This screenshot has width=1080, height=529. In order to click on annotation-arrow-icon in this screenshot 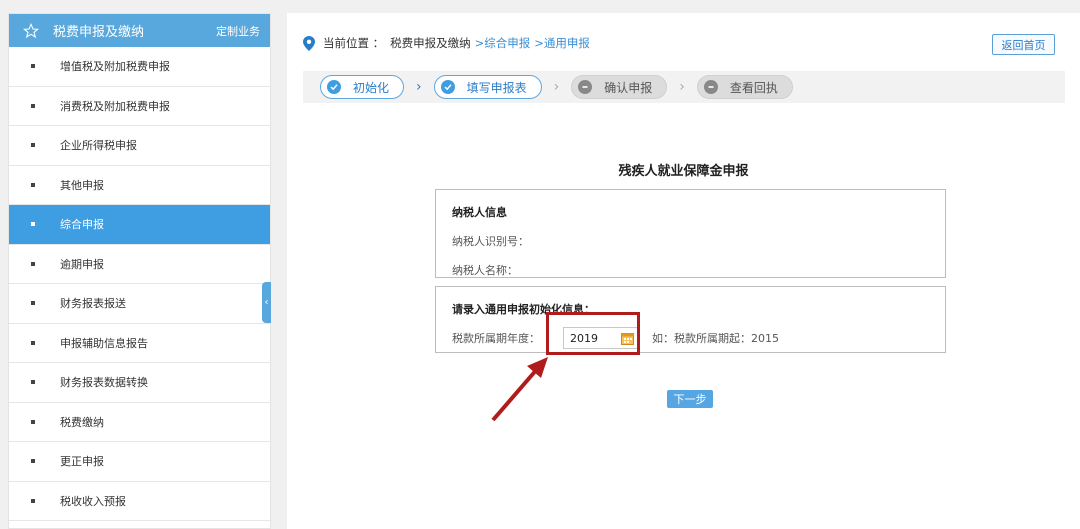, I will do `click(519, 389)`.